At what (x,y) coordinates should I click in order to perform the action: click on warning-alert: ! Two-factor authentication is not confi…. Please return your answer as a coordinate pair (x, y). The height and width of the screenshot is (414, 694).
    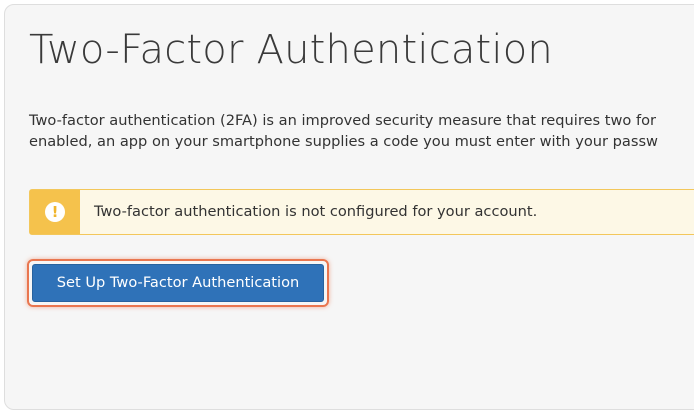
    Looking at the image, I should click on (361, 212).